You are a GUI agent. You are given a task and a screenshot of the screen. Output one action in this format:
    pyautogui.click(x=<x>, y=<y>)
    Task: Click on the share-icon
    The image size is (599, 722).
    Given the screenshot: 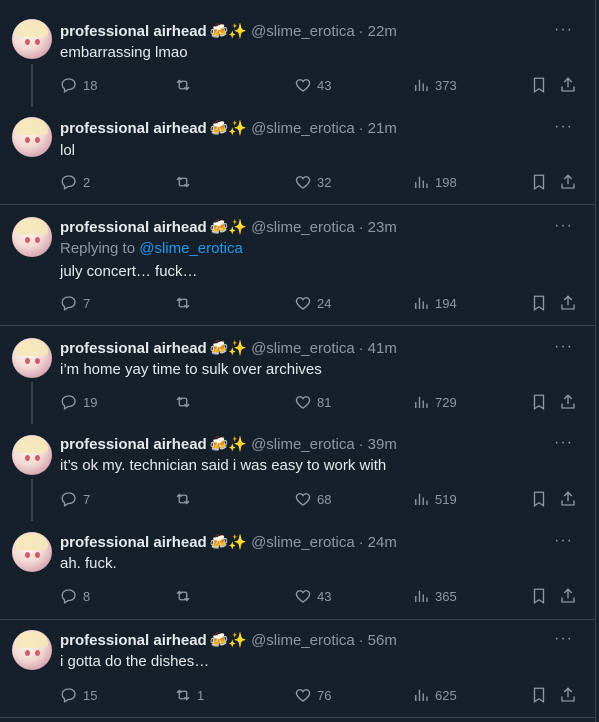 What is the action you would take?
    pyautogui.click(x=568, y=694)
    